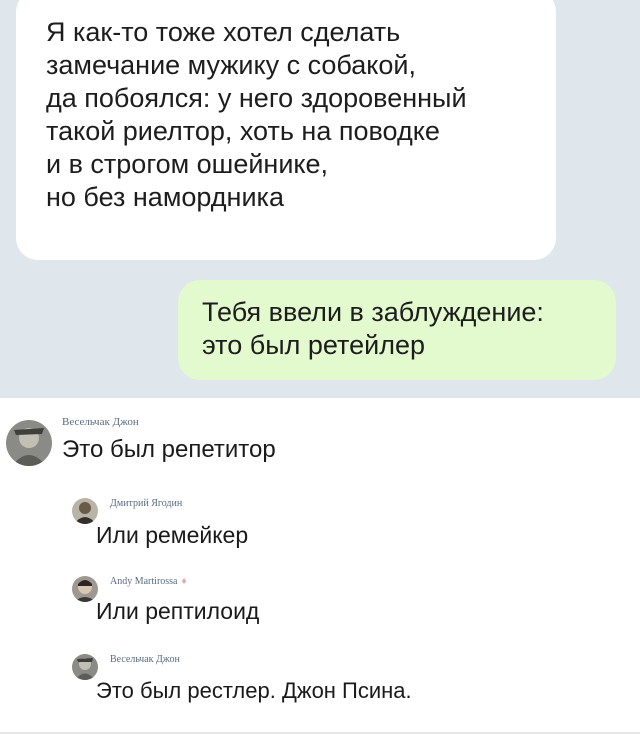 This screenshot has width=640, height=736. What do you see at coordinates (172, 535) in the screenshot?
I see `comment-text: Или ремейкер` at bounding box center [172, 535].